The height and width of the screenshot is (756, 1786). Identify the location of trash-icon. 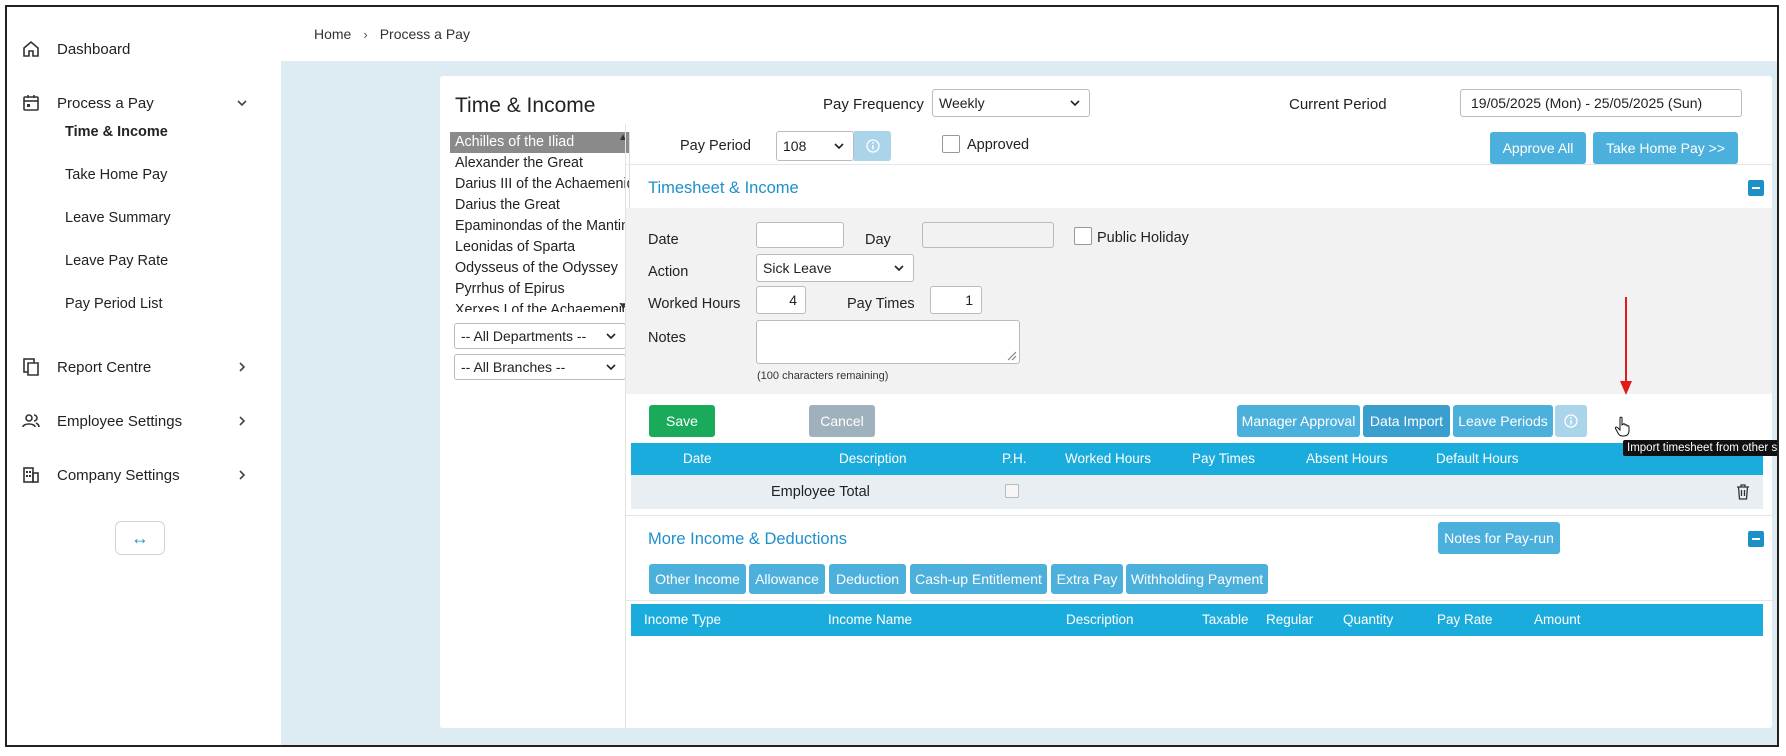
(1743, 492).